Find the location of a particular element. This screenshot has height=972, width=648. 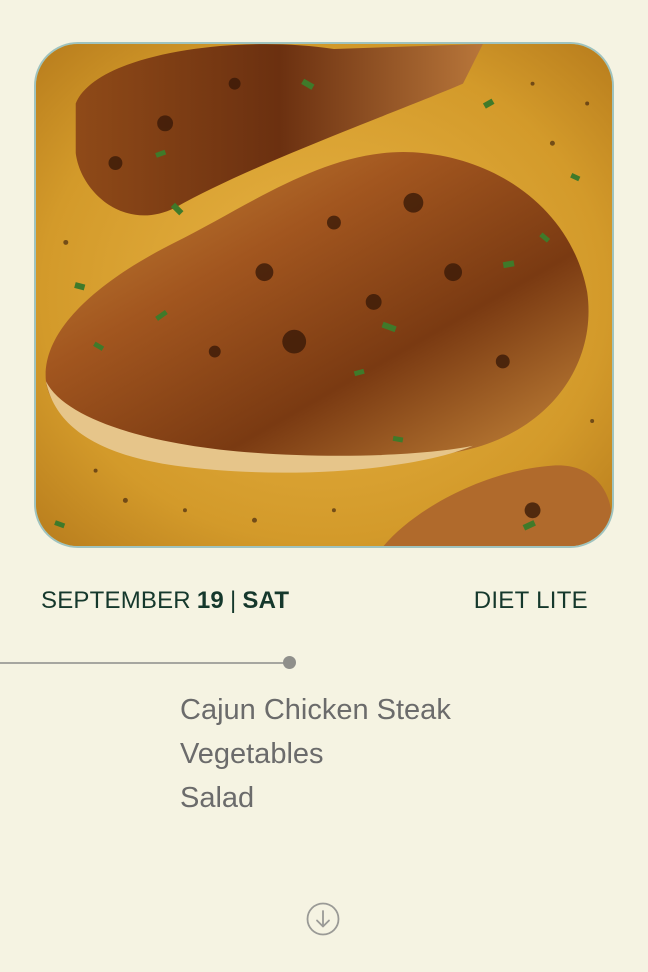

plan-name: DIET LITE is located at coordinates (530, 600).